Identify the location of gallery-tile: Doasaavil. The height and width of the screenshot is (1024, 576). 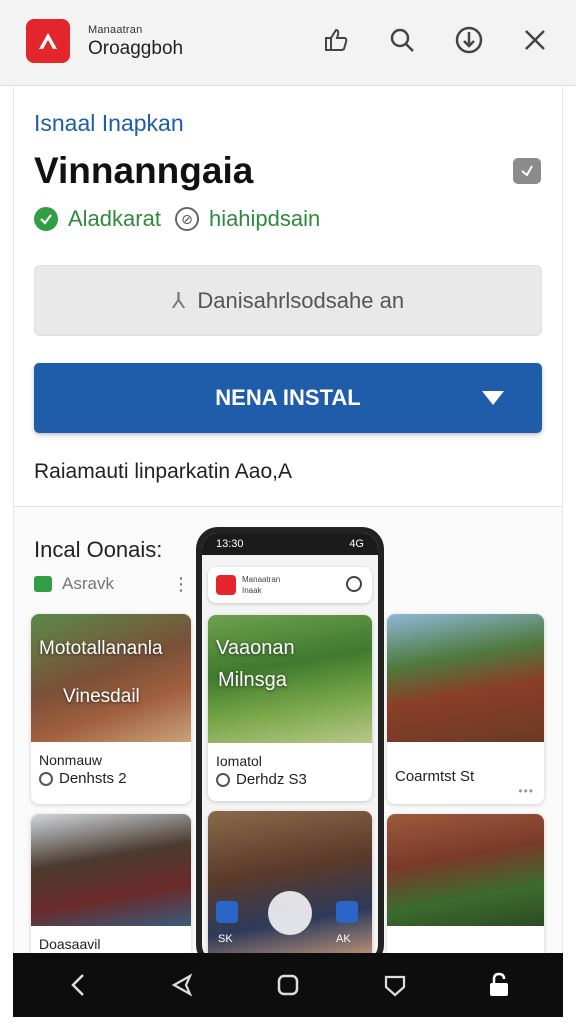
(111, 889).